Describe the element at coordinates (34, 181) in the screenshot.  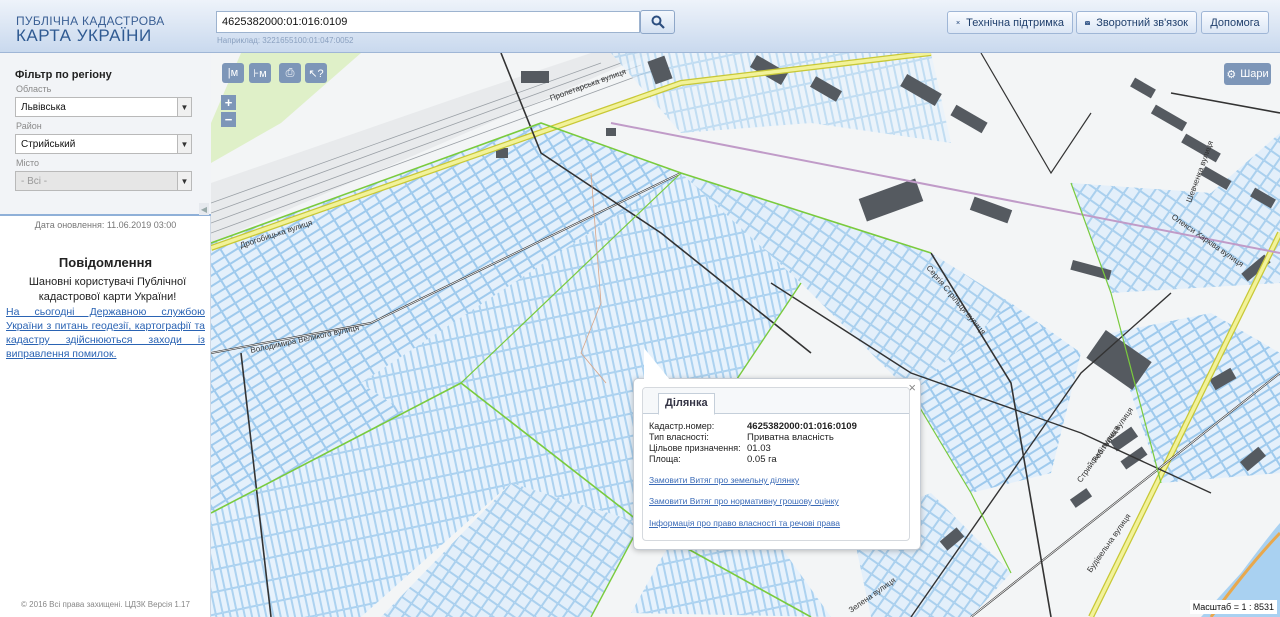
I see `city-value: - Всі -` at that location.